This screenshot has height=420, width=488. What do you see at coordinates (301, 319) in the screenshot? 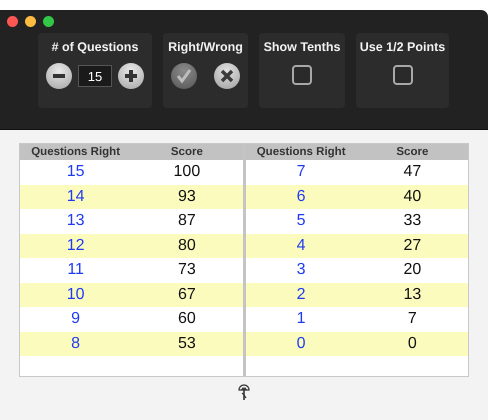
I see `questions-right-cell-text: 1` at bounding box center [301, 319].